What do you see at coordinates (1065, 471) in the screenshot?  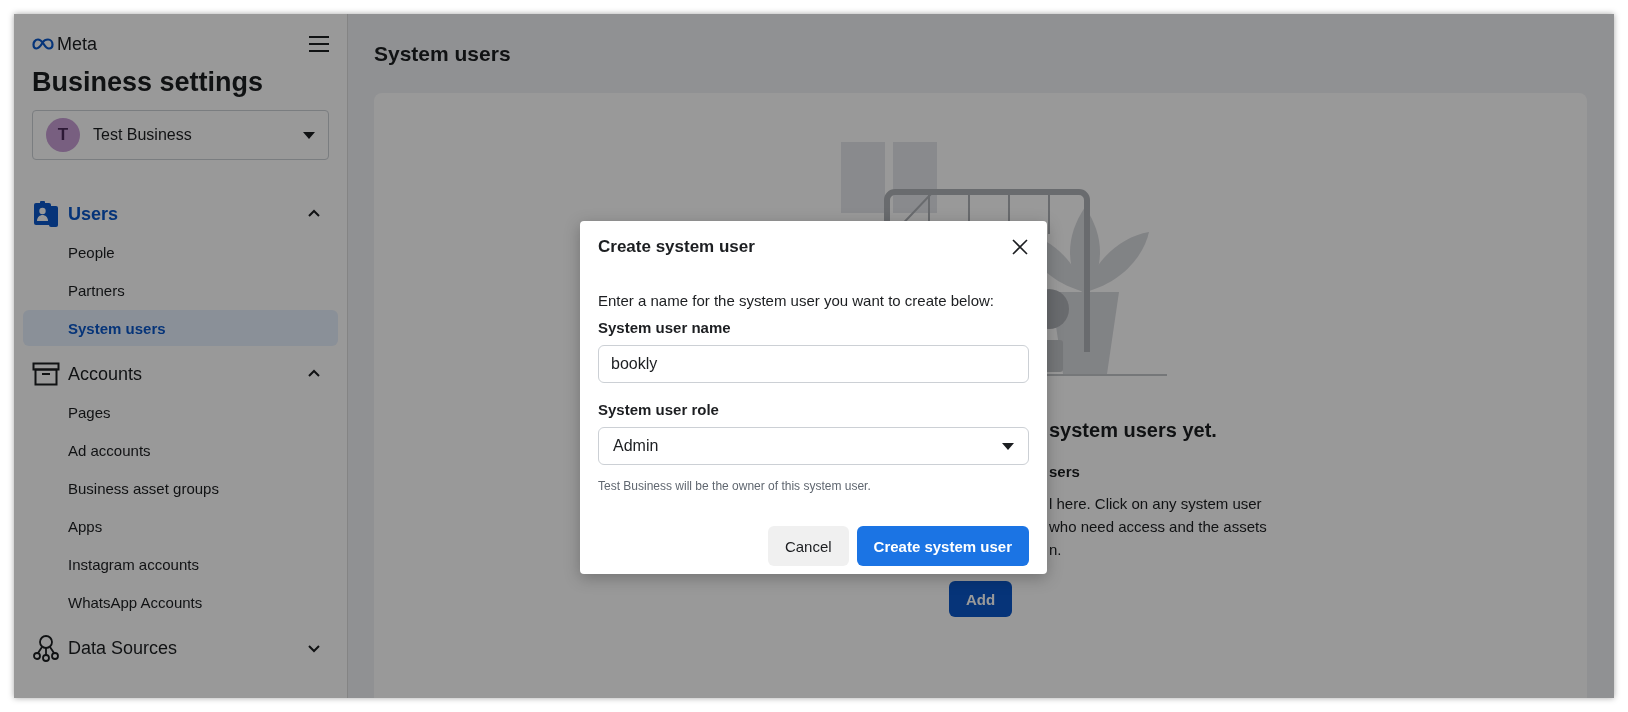 I see `empty-state-subheading: sers` at bounding box center [1065, 471].